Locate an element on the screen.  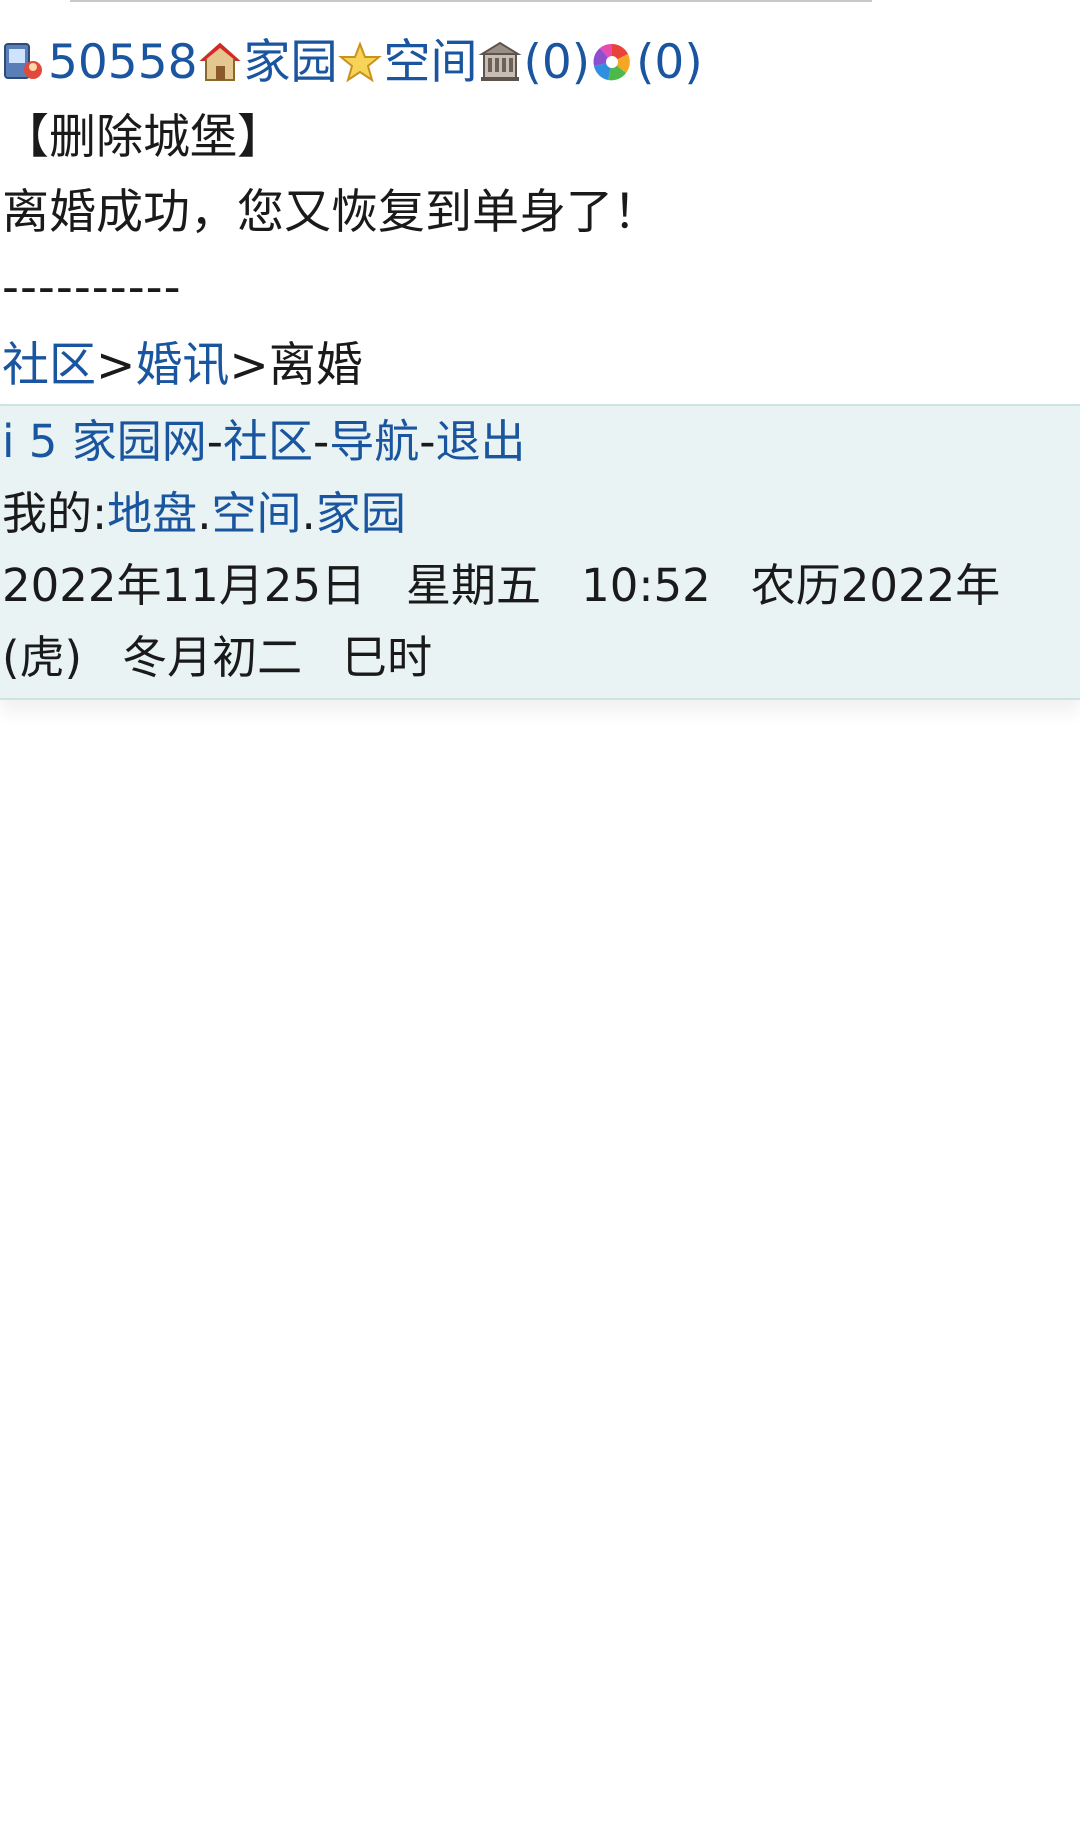
breadcrumb: 社区>婚讯>离婚 is located at coordinates (182, 366).